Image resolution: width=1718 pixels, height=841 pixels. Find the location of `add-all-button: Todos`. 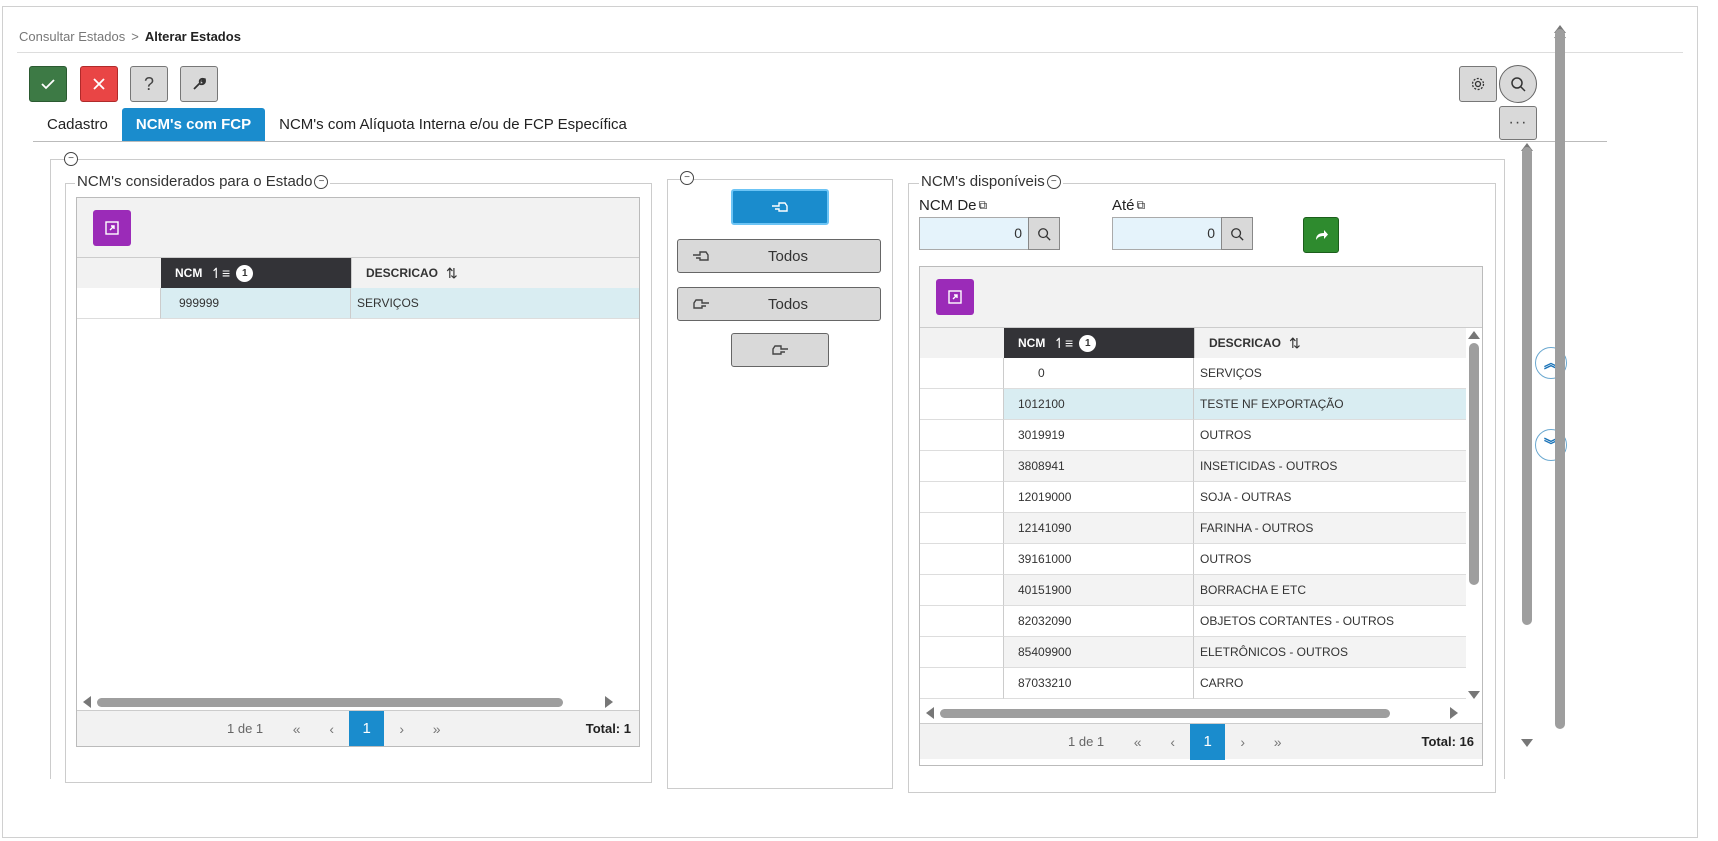

add-all-button: Todos is located at coordinates (779, 256).